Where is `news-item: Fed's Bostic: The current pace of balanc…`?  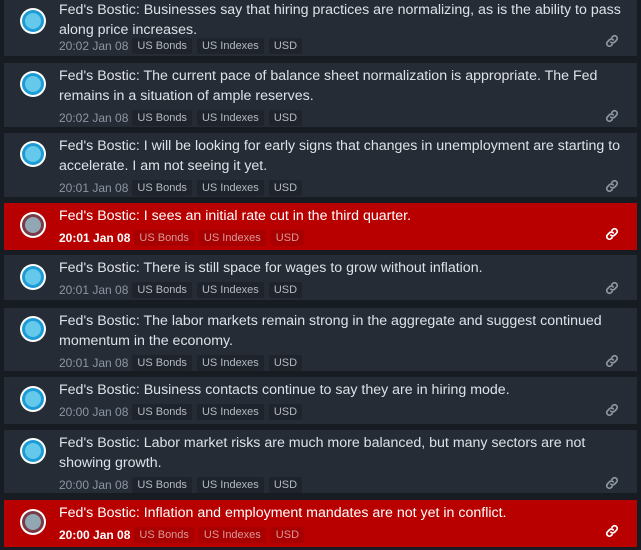
news-item: Fed's Bostic: The current pace of balanc… is located at coordinates (320, 95).